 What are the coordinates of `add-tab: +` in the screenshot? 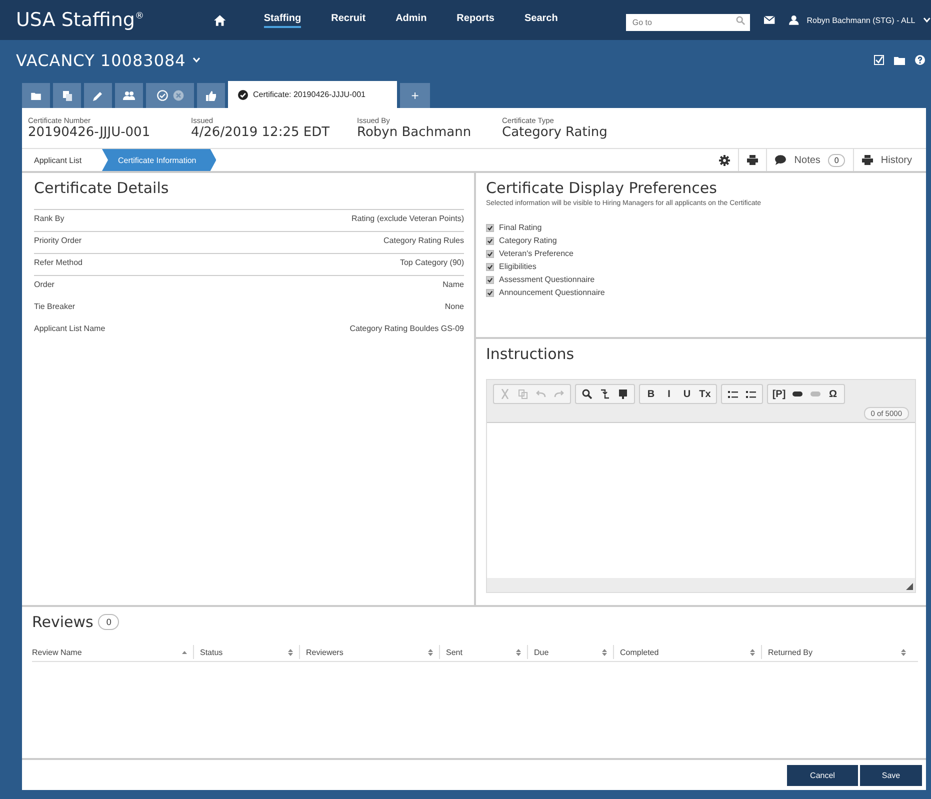 It's located at (415, 95).